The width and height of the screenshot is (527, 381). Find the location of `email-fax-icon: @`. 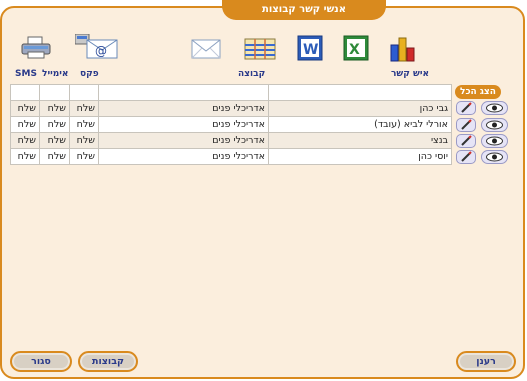

email-fax-icon: @ is located at coordinates (96, 48).